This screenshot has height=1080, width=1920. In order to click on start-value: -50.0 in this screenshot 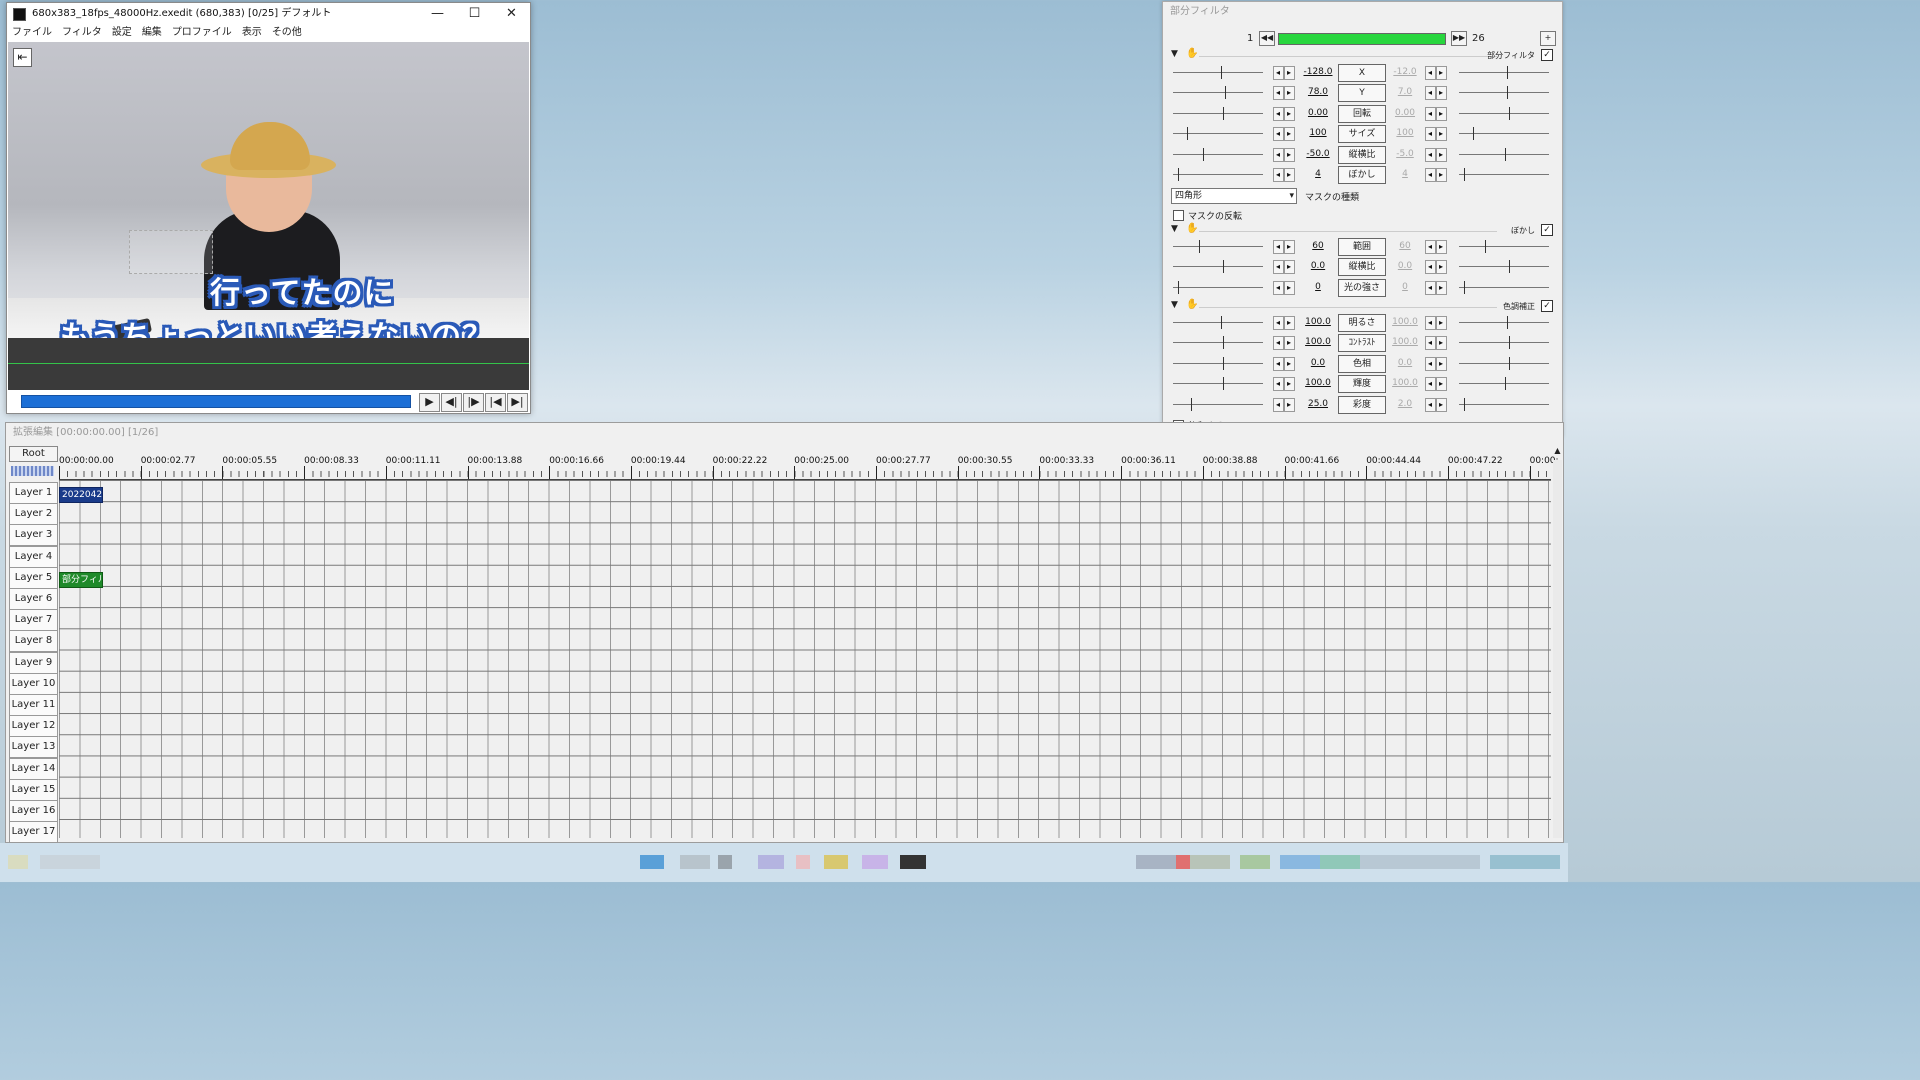, I will do `click(1318, 154)`.